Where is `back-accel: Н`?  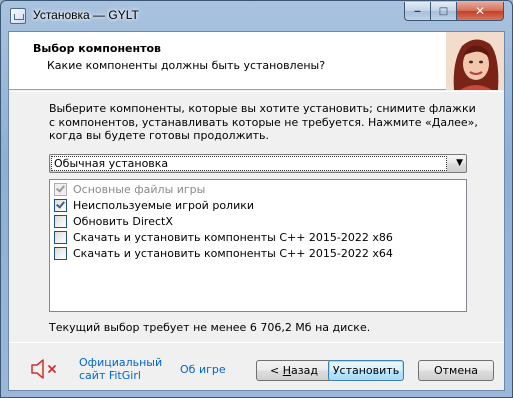 back-accel: Н is located at coordinates (287, 370).